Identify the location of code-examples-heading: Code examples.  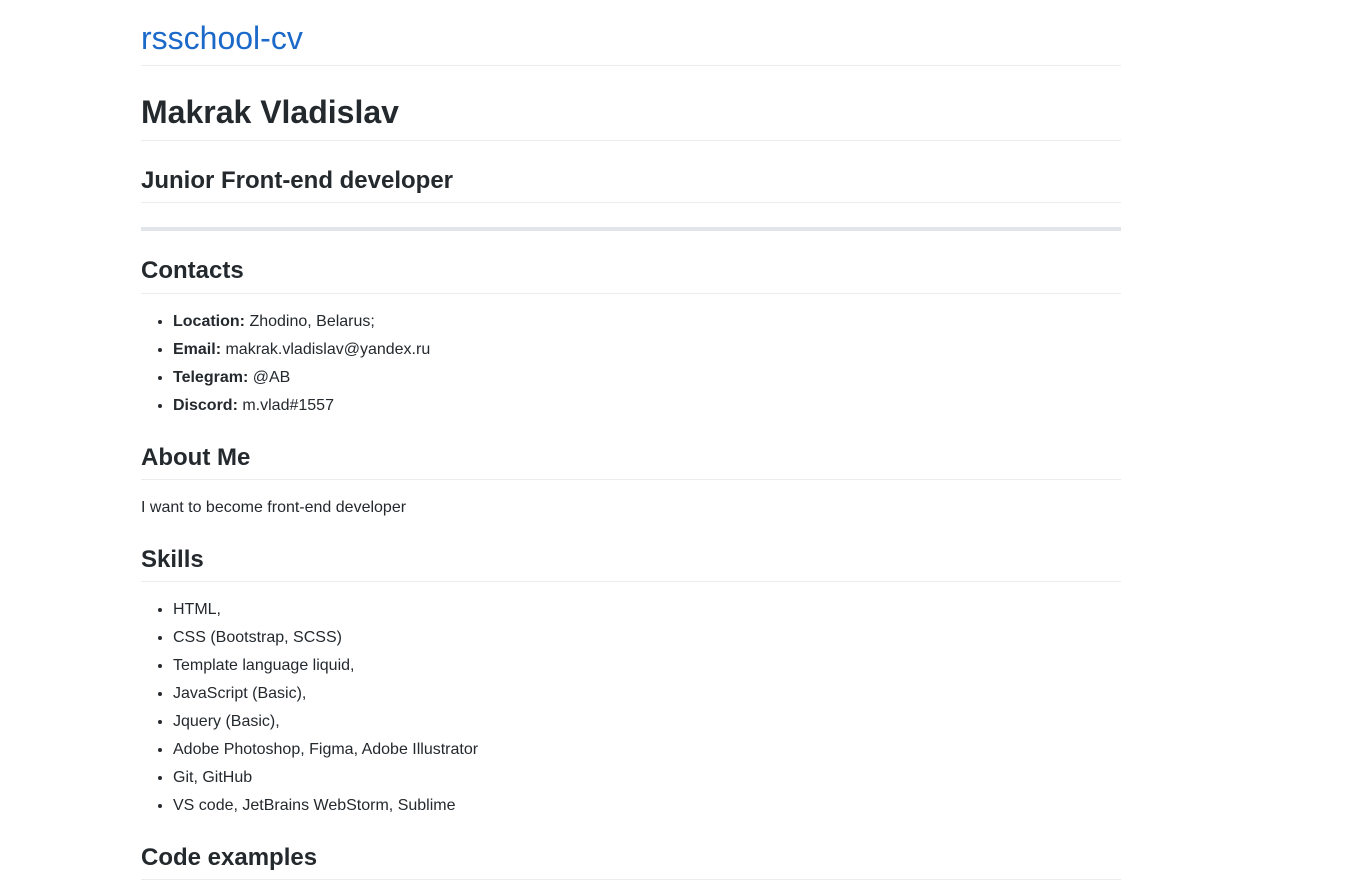
(229, 857).